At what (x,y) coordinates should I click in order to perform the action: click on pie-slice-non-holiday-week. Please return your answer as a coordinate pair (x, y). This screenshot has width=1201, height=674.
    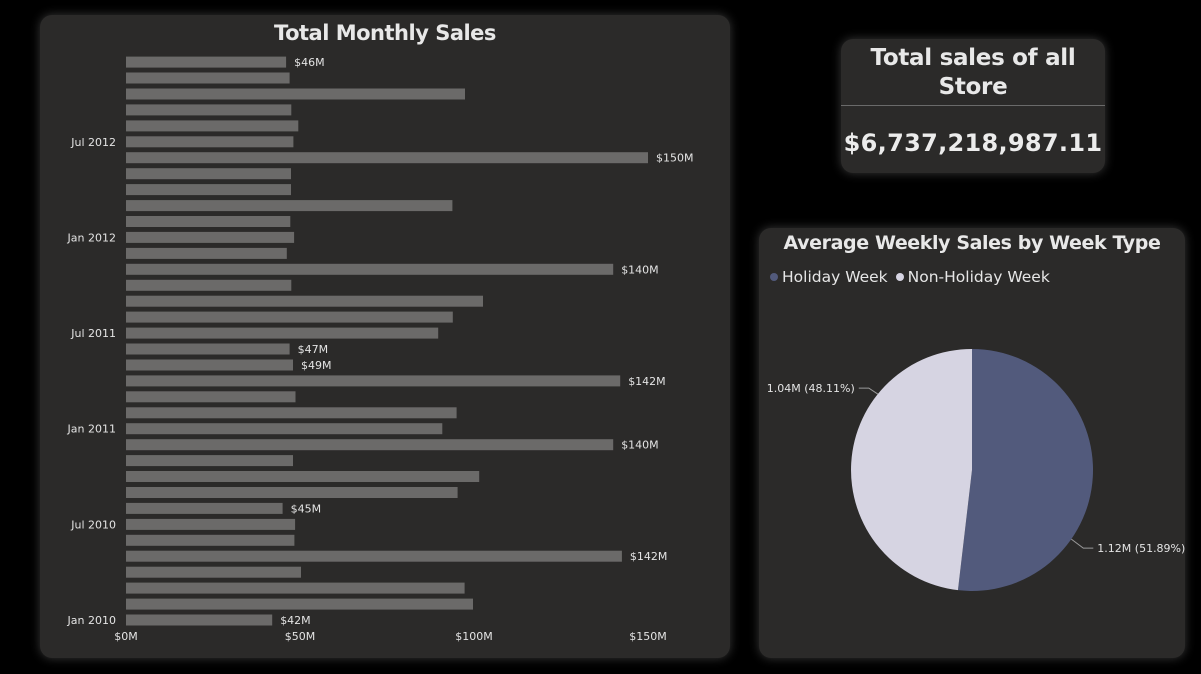
    Looking at the image, I should click on (911, 470).